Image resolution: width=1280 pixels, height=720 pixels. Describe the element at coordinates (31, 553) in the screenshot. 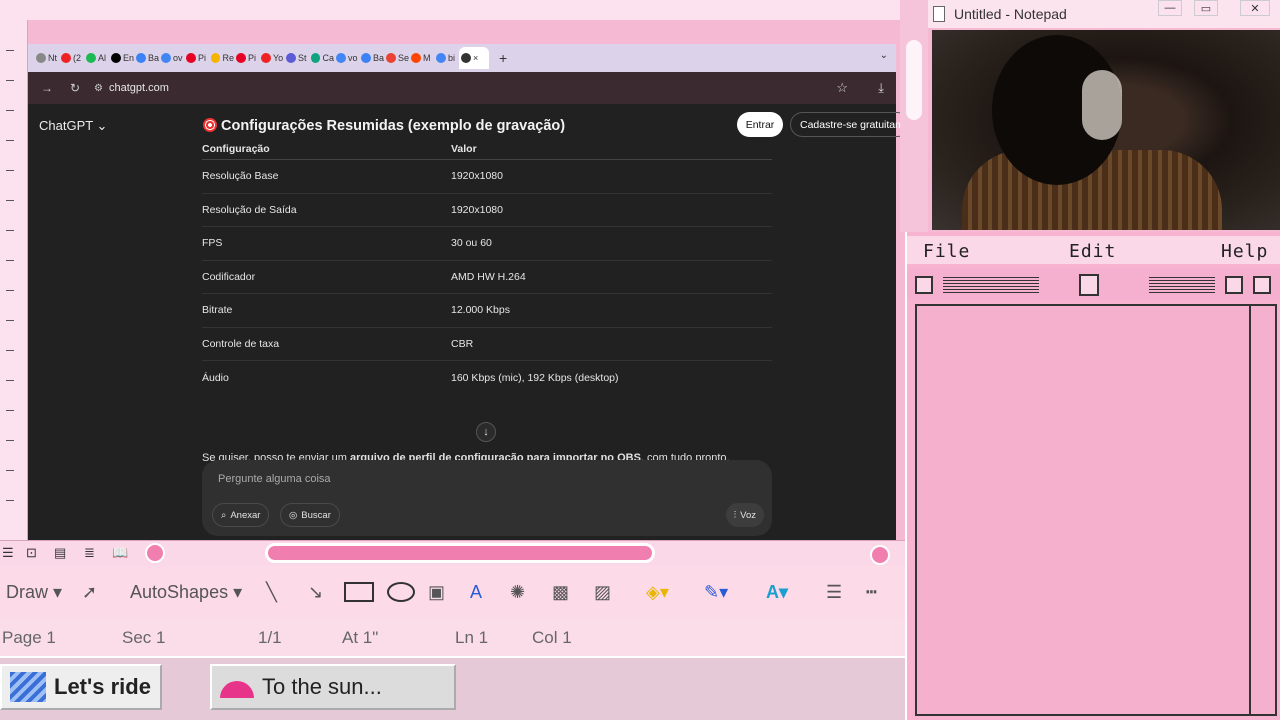

I see `web-view-icon: ⊡` at that location.